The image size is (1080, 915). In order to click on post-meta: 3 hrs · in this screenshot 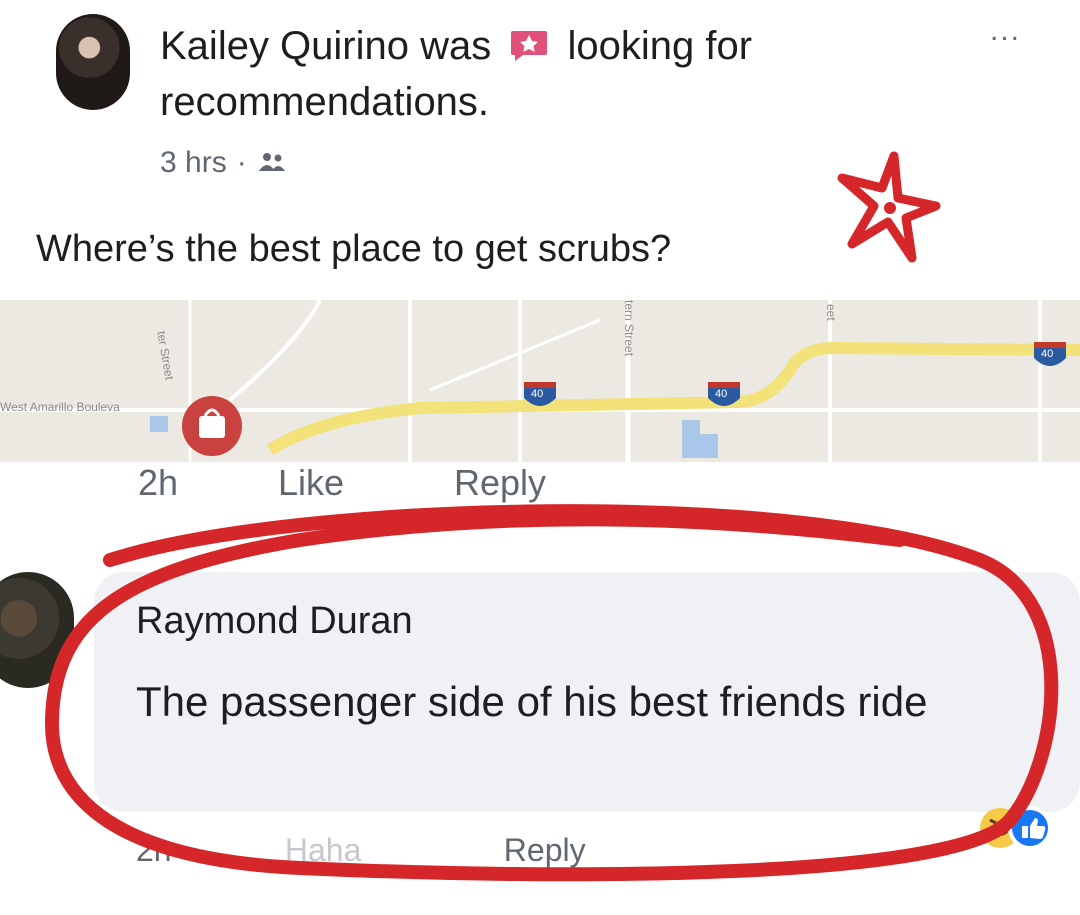, I will do `click(223, 163)`.